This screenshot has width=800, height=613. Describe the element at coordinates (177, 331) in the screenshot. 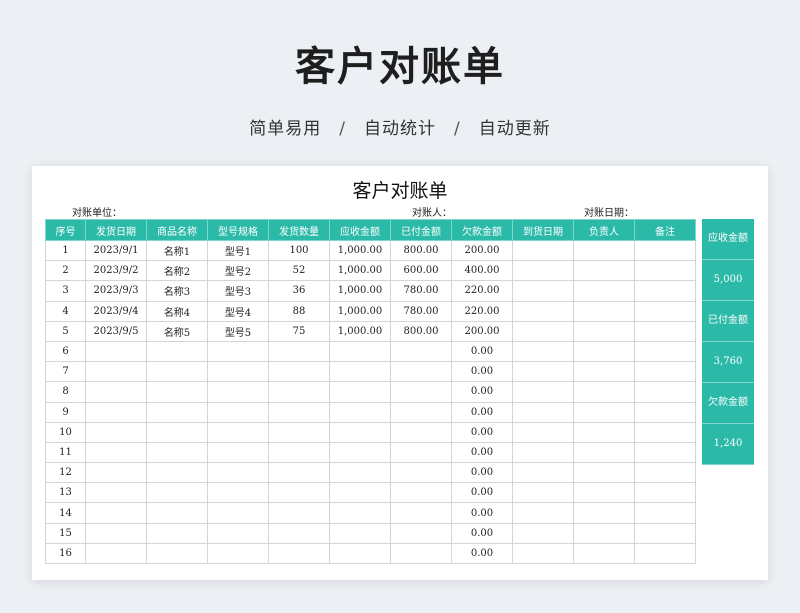

I see `table-cell: 名称5` at that location.